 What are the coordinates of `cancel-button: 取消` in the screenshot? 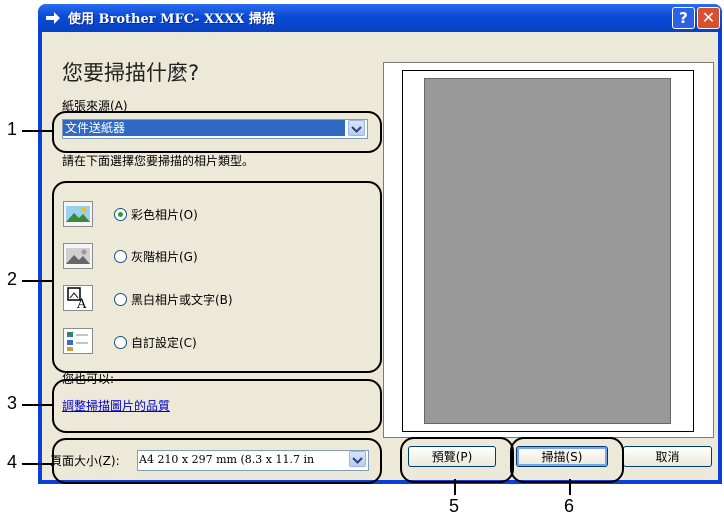 It's located at (667, 456).